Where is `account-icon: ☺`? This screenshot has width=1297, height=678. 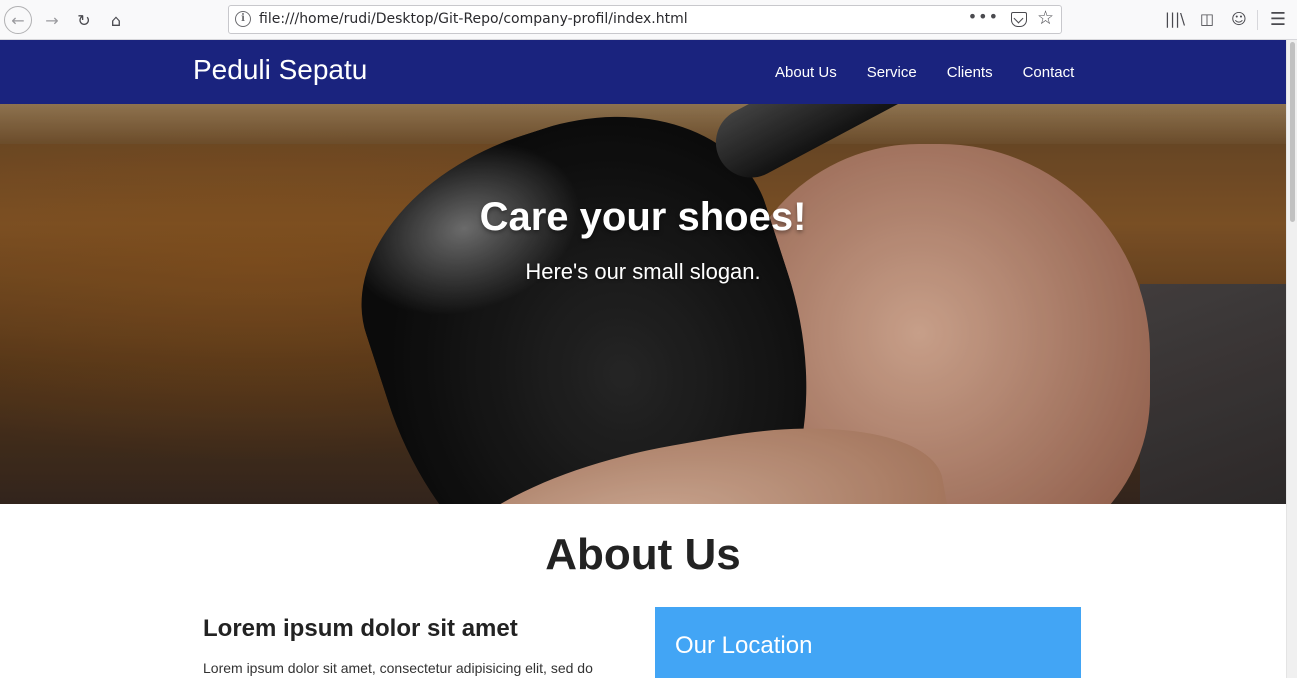
account-icon: ☺ is located at coordinates (1239, 19).